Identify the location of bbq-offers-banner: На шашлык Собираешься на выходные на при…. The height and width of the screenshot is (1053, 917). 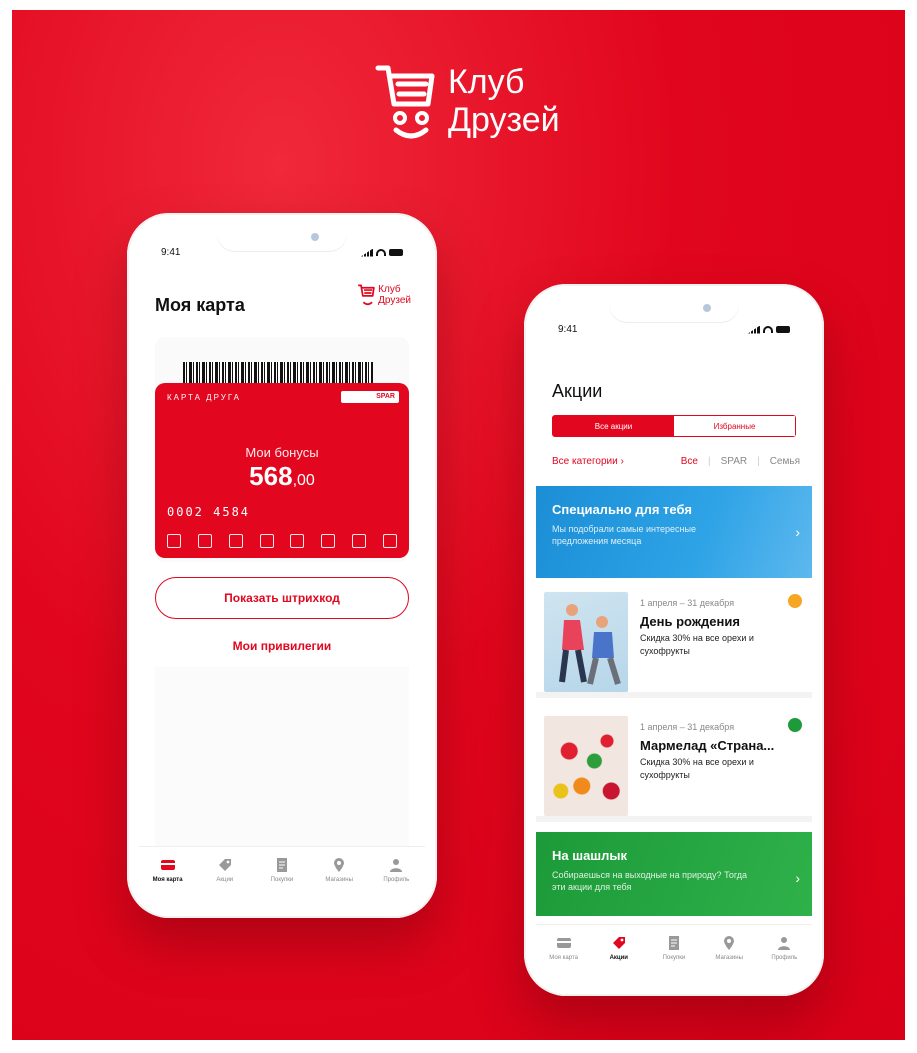
(674, 874).